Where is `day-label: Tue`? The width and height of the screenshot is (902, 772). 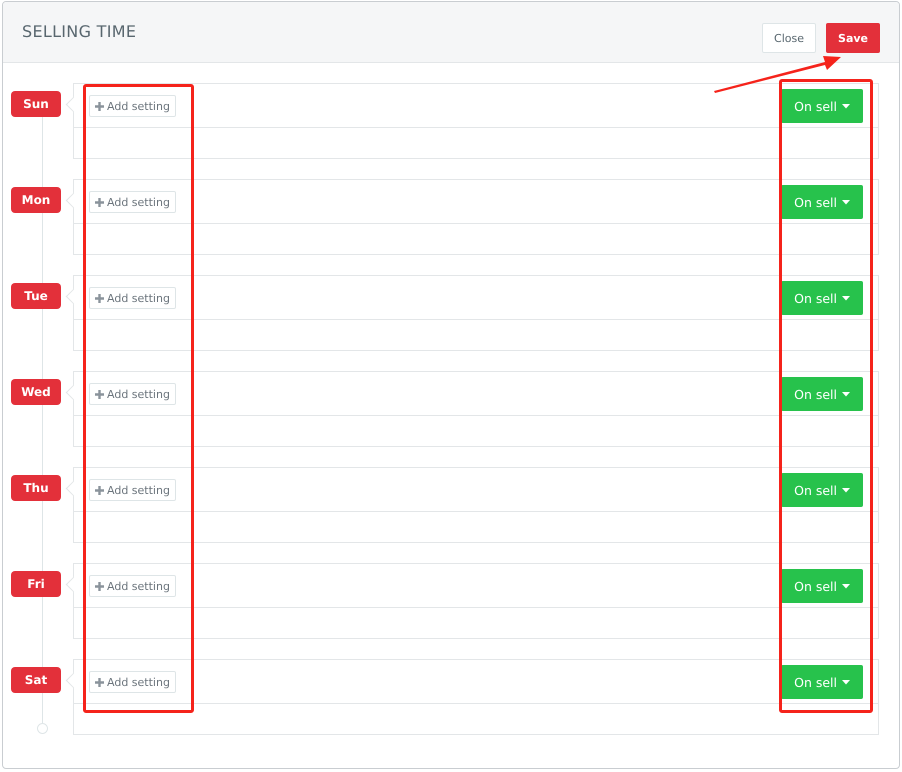
day-label: Tue is located at coordinates (36, 296).